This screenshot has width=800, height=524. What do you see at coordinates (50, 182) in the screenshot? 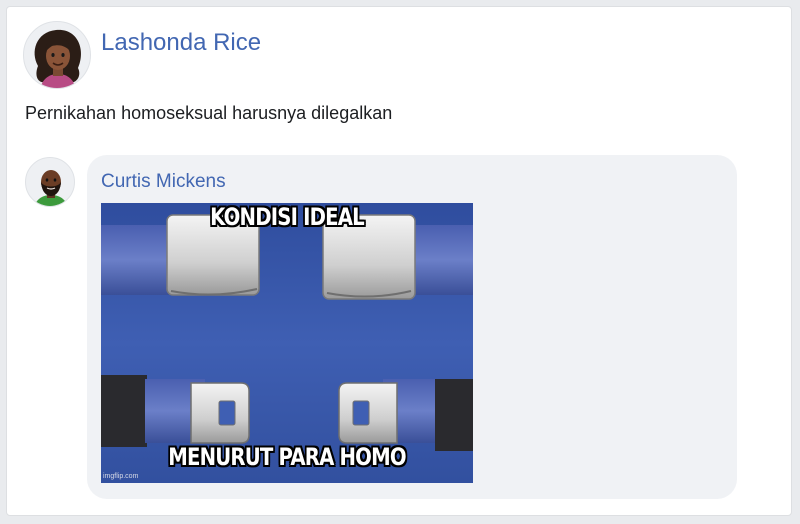
I see `commenter-avatar` at bounding box center [50, 182].